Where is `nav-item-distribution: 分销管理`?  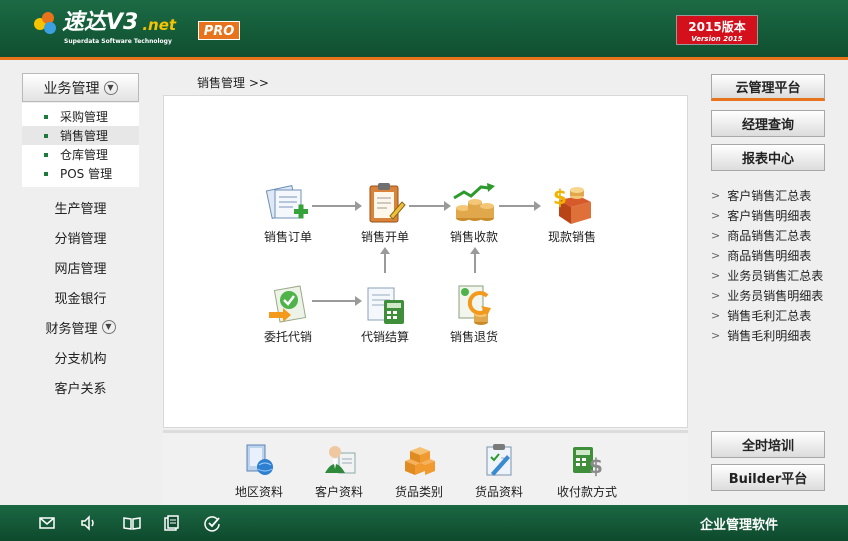 nav-item-distribution: 分销管理 is located at coordinates (80, 237).